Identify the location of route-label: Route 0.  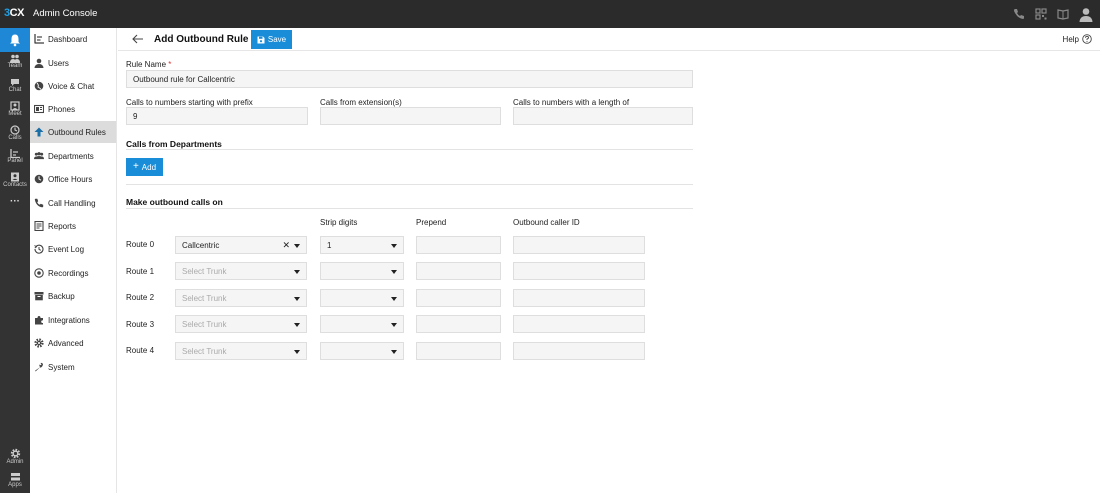
(140, 244).